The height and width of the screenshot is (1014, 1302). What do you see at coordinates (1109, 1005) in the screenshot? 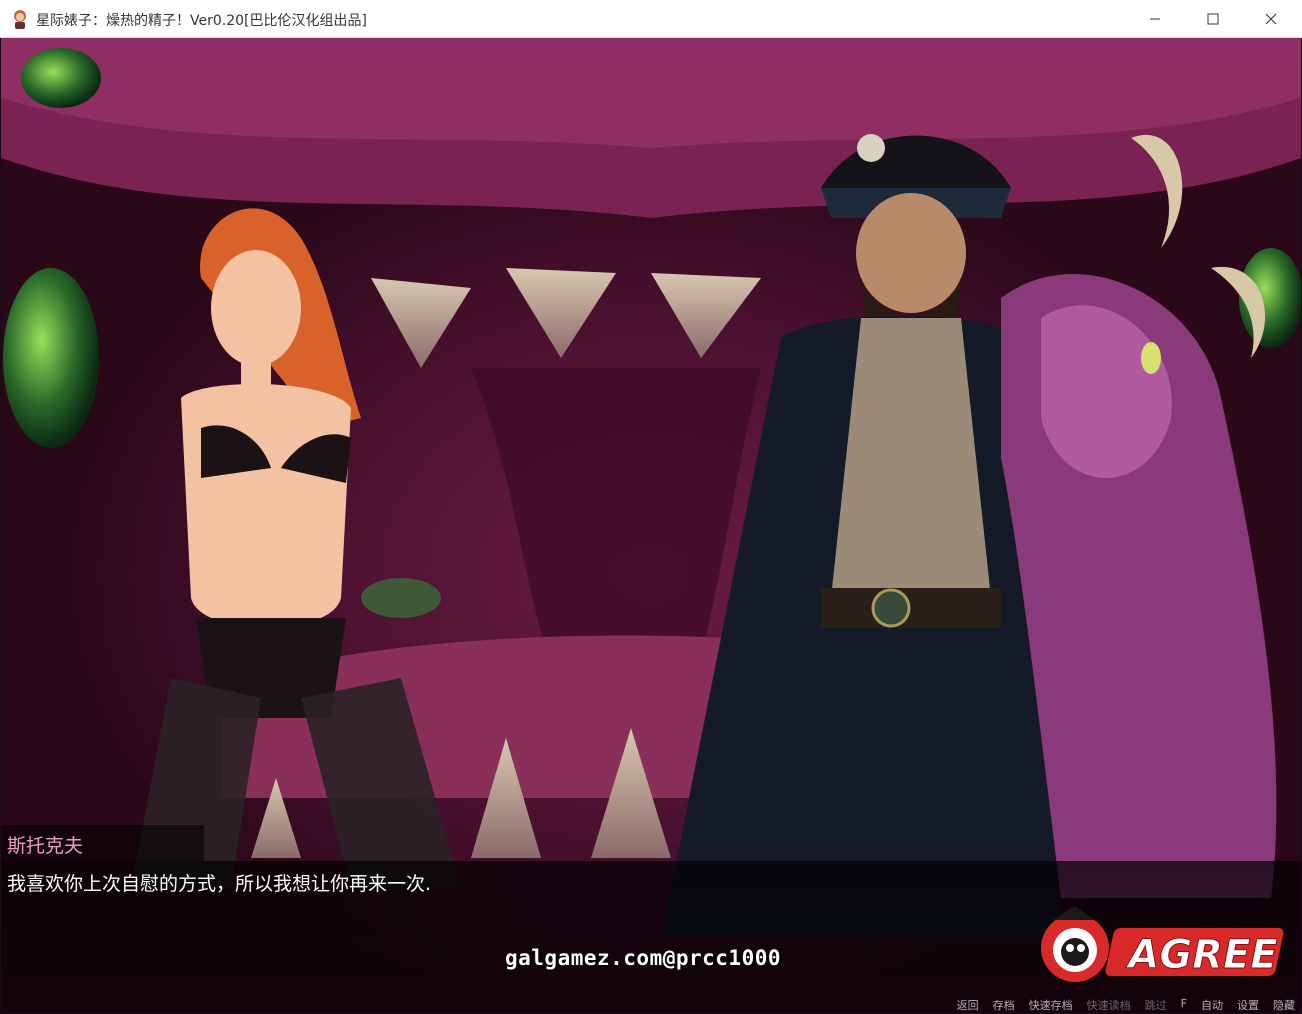
I see `quick-menu-item: 快速读档` at bounding box center [1109, 1005].